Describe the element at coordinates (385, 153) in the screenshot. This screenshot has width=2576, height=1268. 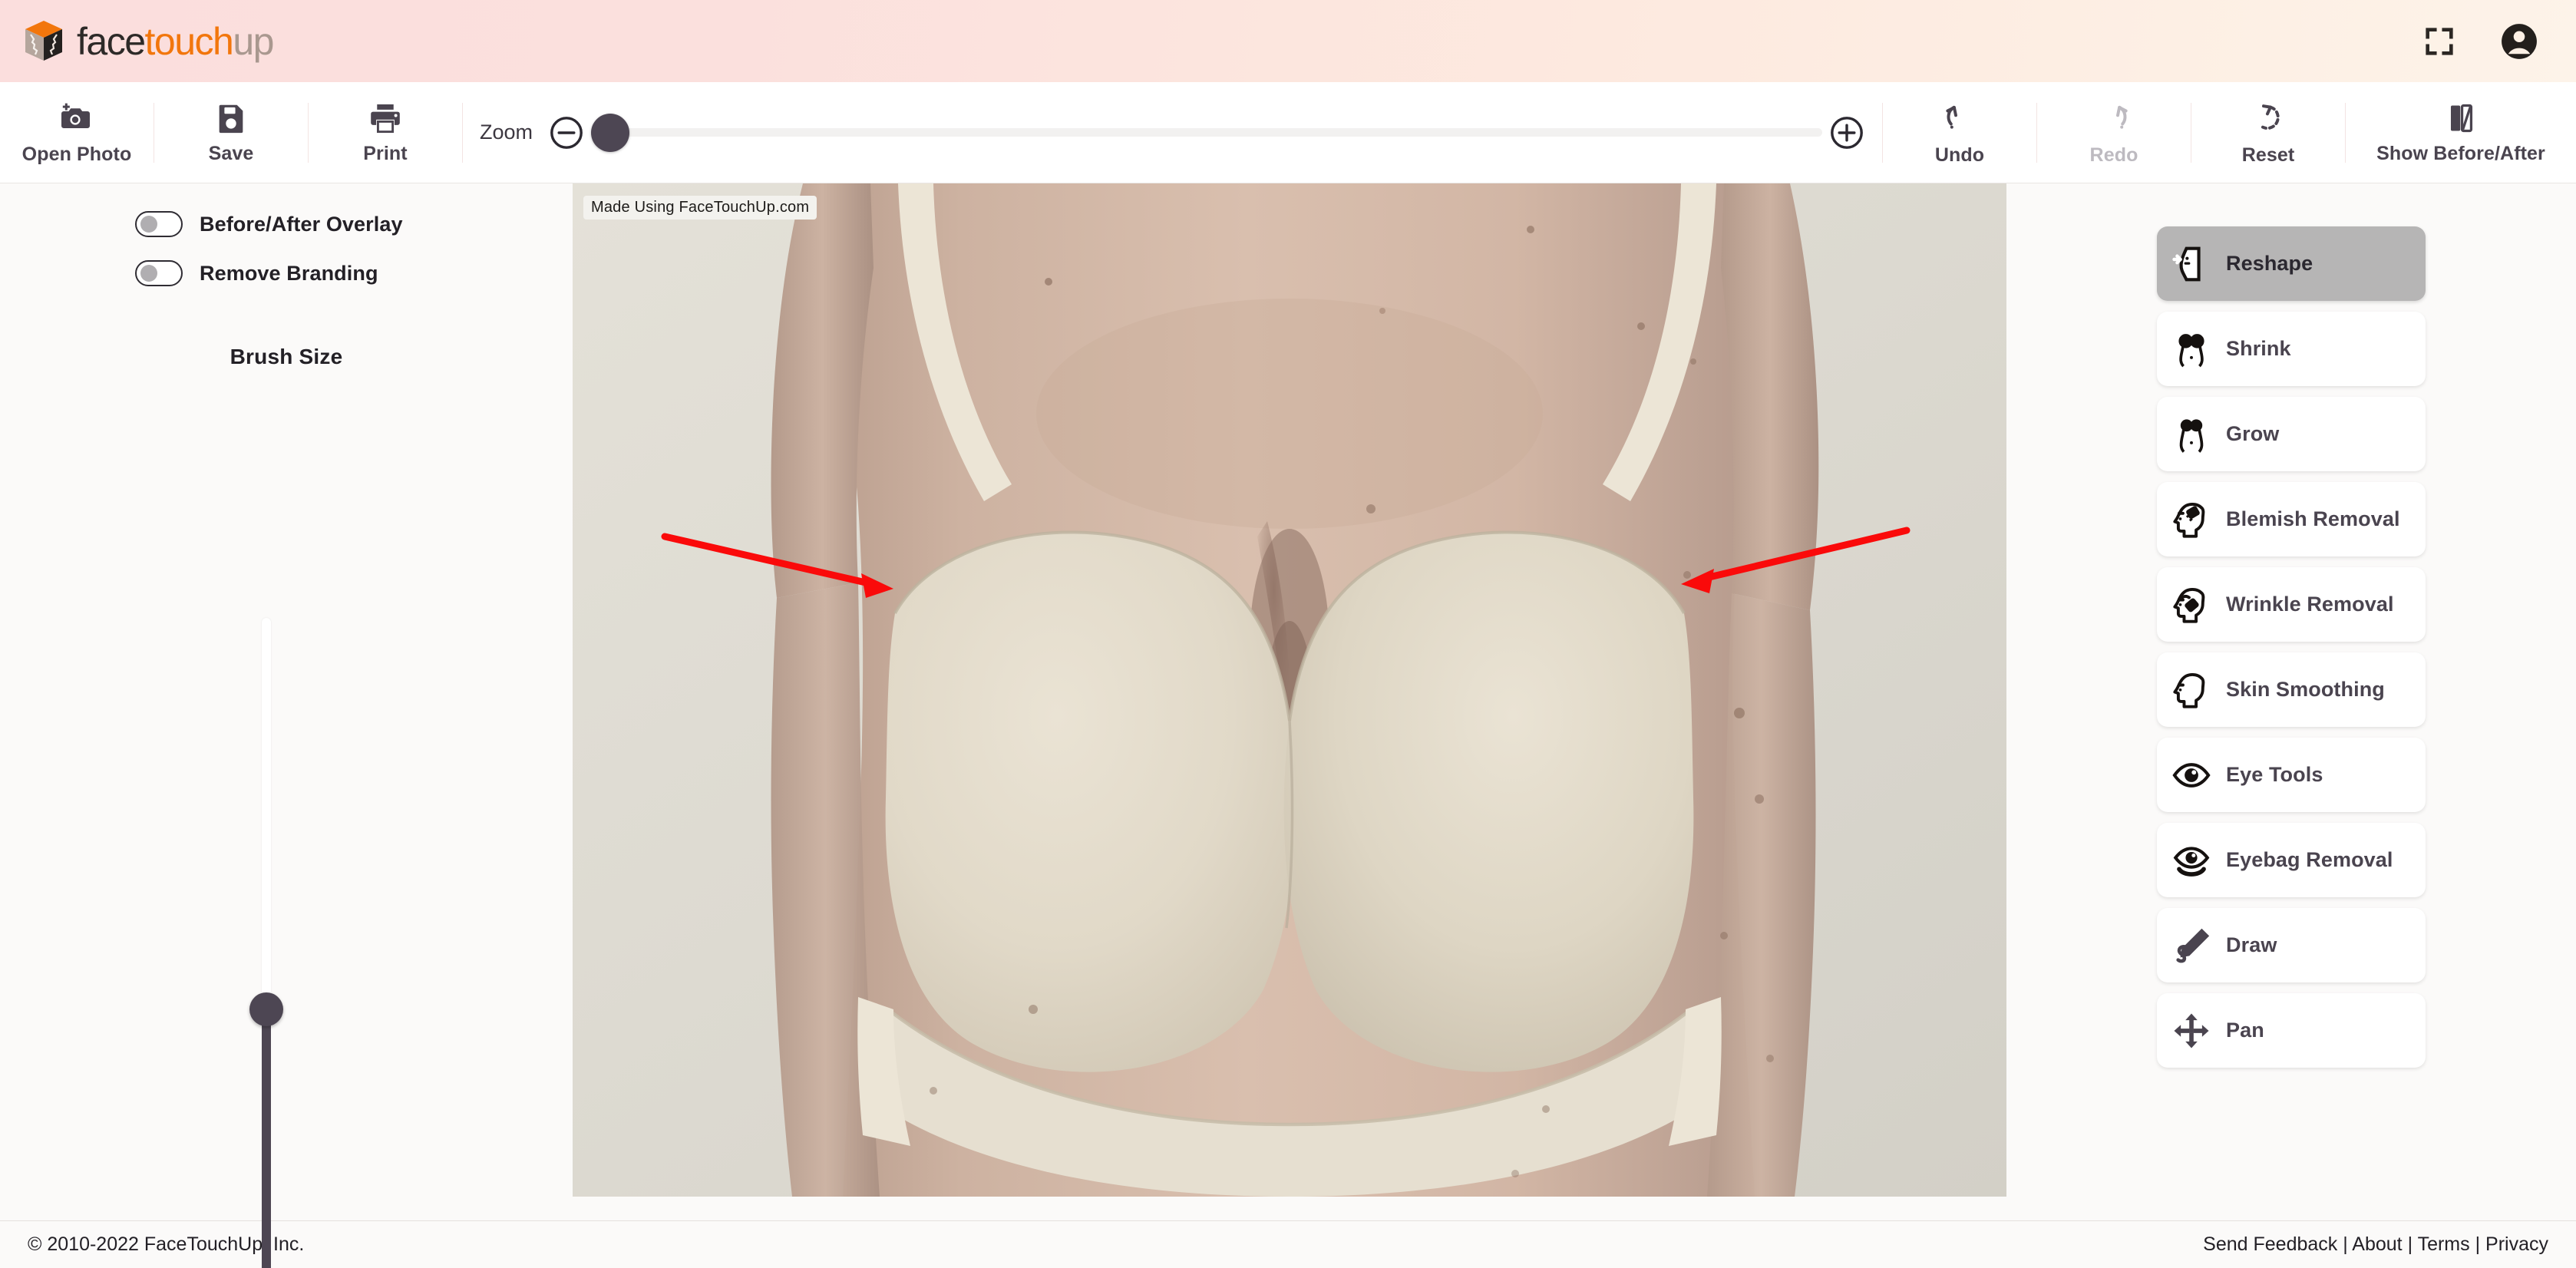
I see `print-label: Print` at that location.